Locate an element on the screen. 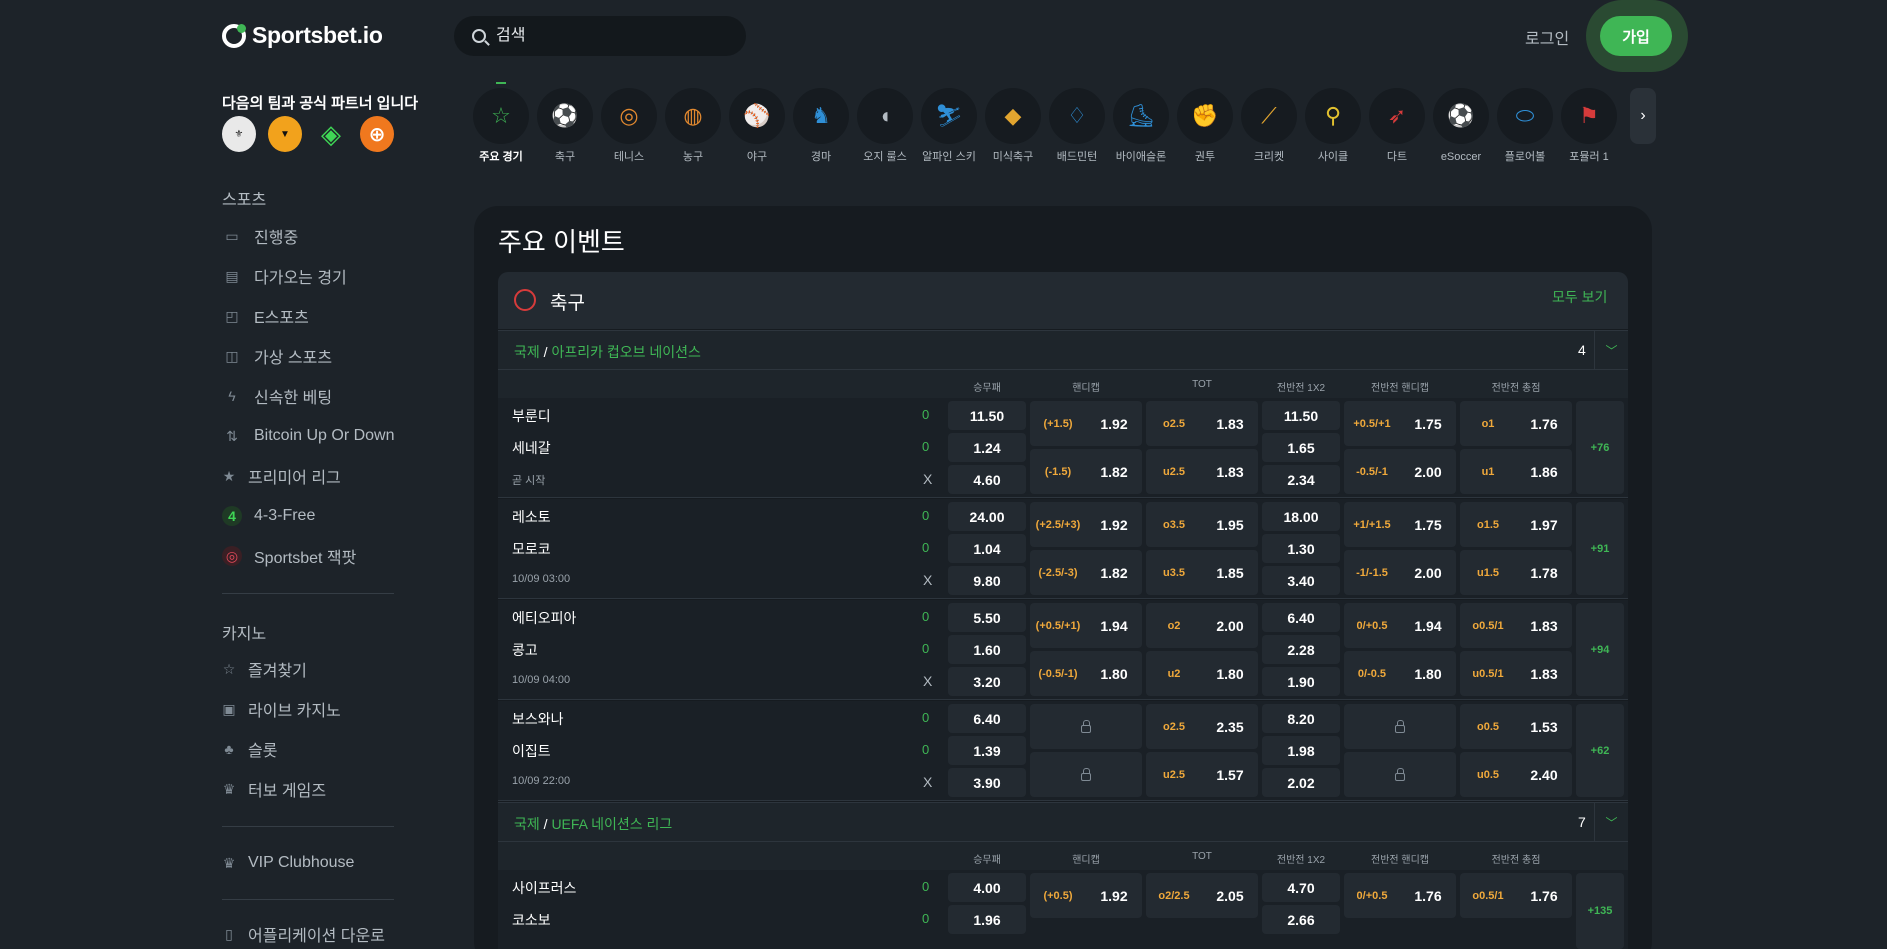 The width and height of the screenshot is (1887, 949). tab-sport-3: ◍ 농구 is located at coordinates (693, 126).